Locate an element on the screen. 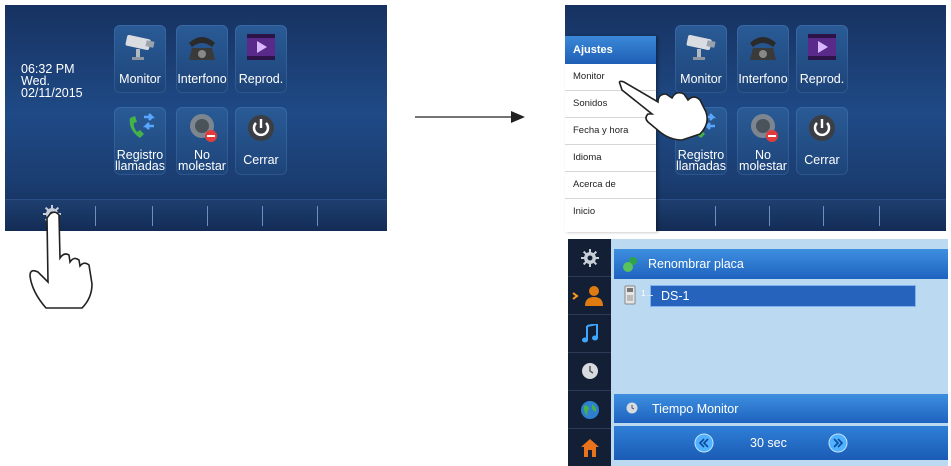 The height and width of the screenshot is (466, 951). globe-icon is located at coordinates (590, 410).